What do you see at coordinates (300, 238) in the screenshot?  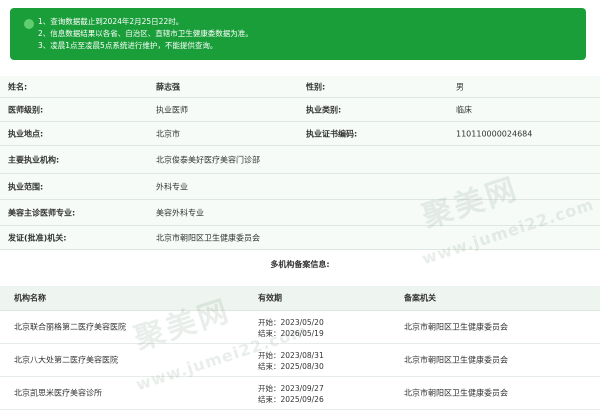 I see `info-row-issuer: 发证(批准)机关: 北京市朝阳区卫生健康委员会` at bounding box center [300, 238].